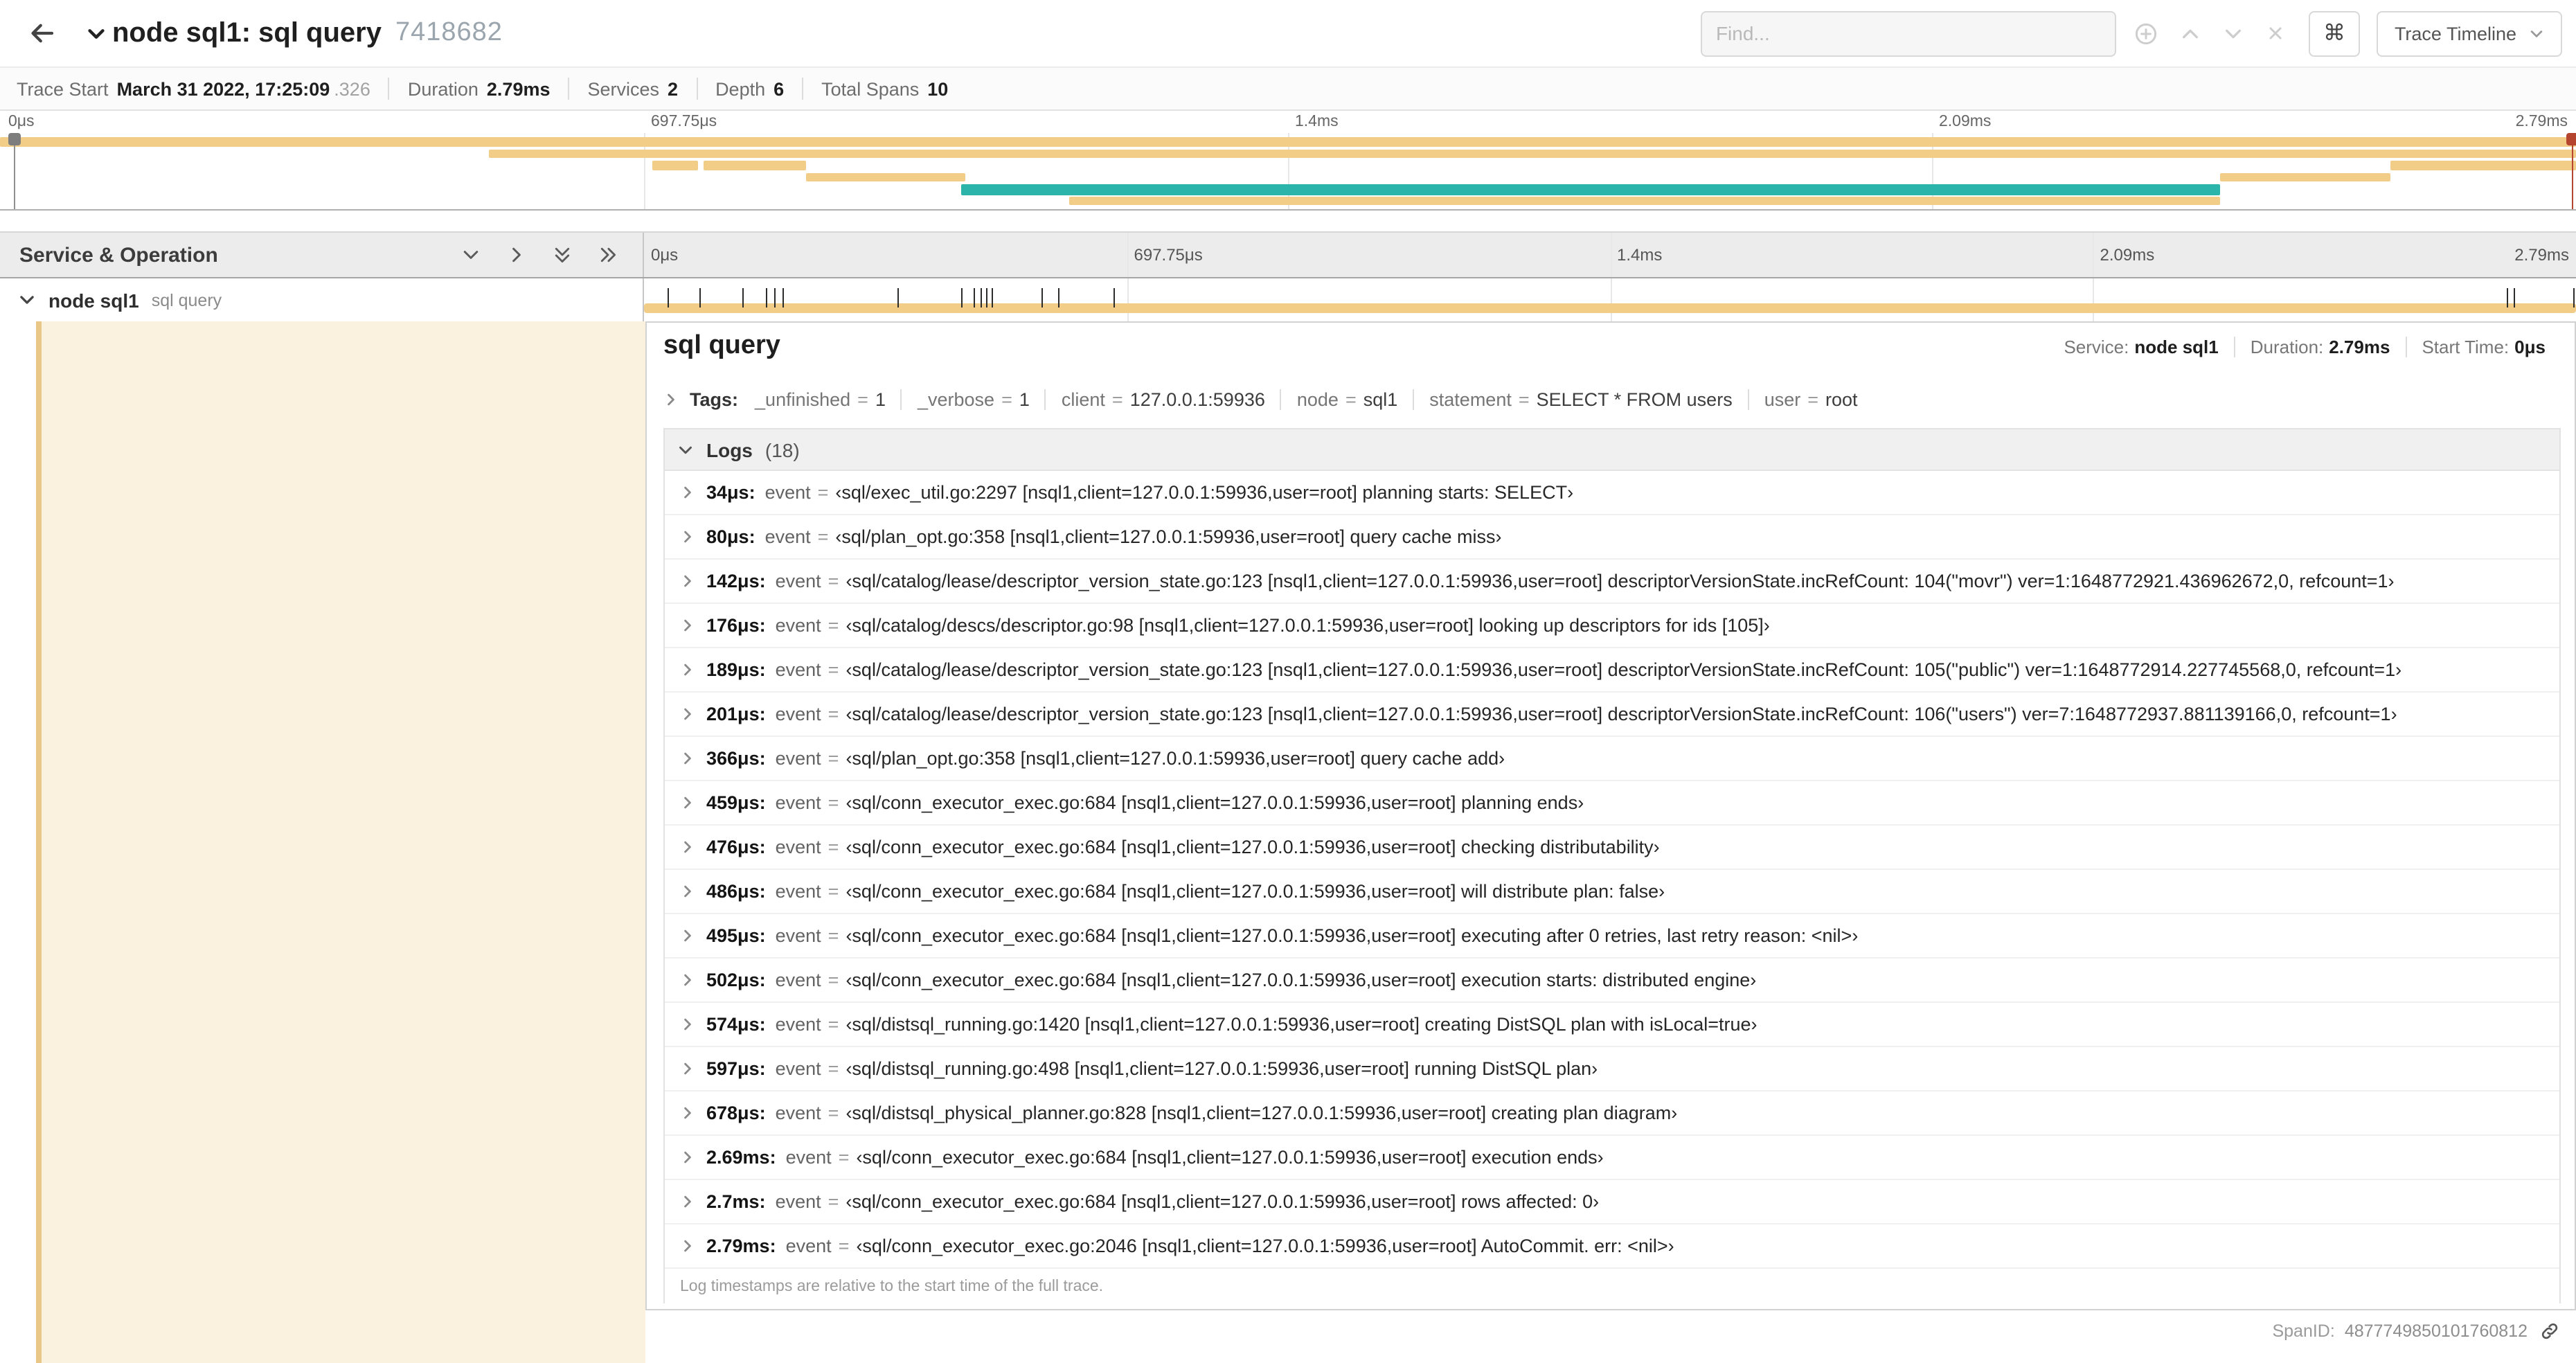 The image size is (2576, 1363). What do you see at coordinates (608, 254) in the screenshot?
I see `expand-all-button` at bounding box center [608, 254].